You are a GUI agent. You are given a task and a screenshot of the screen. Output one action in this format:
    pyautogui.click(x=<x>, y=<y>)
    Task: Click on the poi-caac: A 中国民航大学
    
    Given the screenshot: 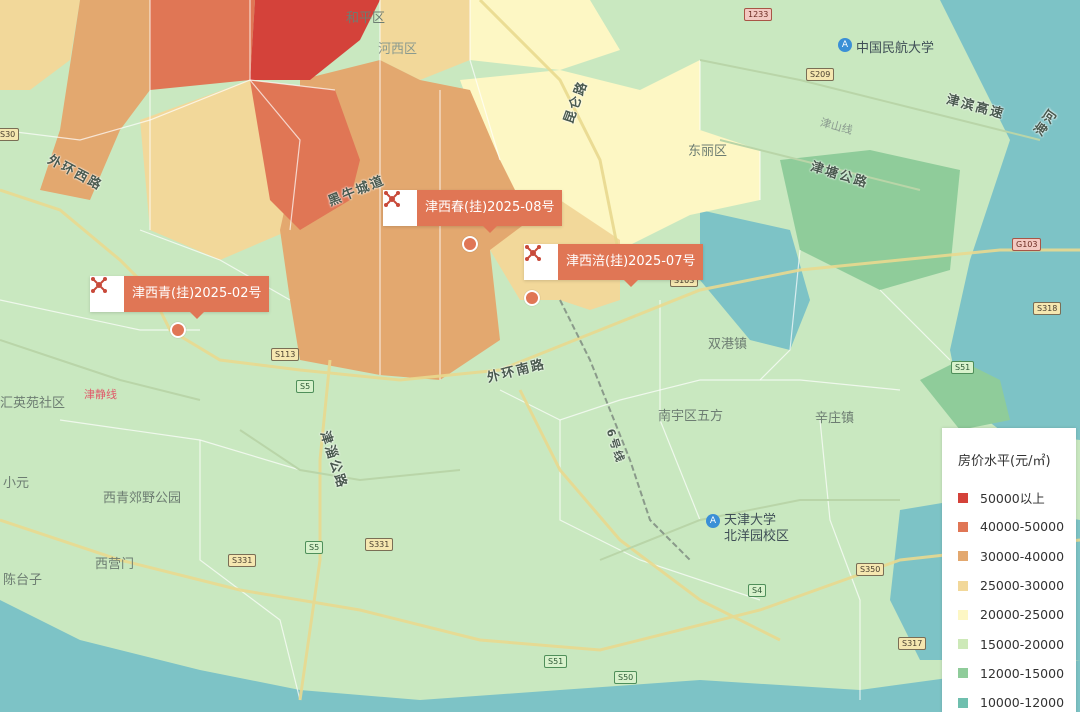 What is the action you would take?
    pyautogui.click(x=886, y=46)
    